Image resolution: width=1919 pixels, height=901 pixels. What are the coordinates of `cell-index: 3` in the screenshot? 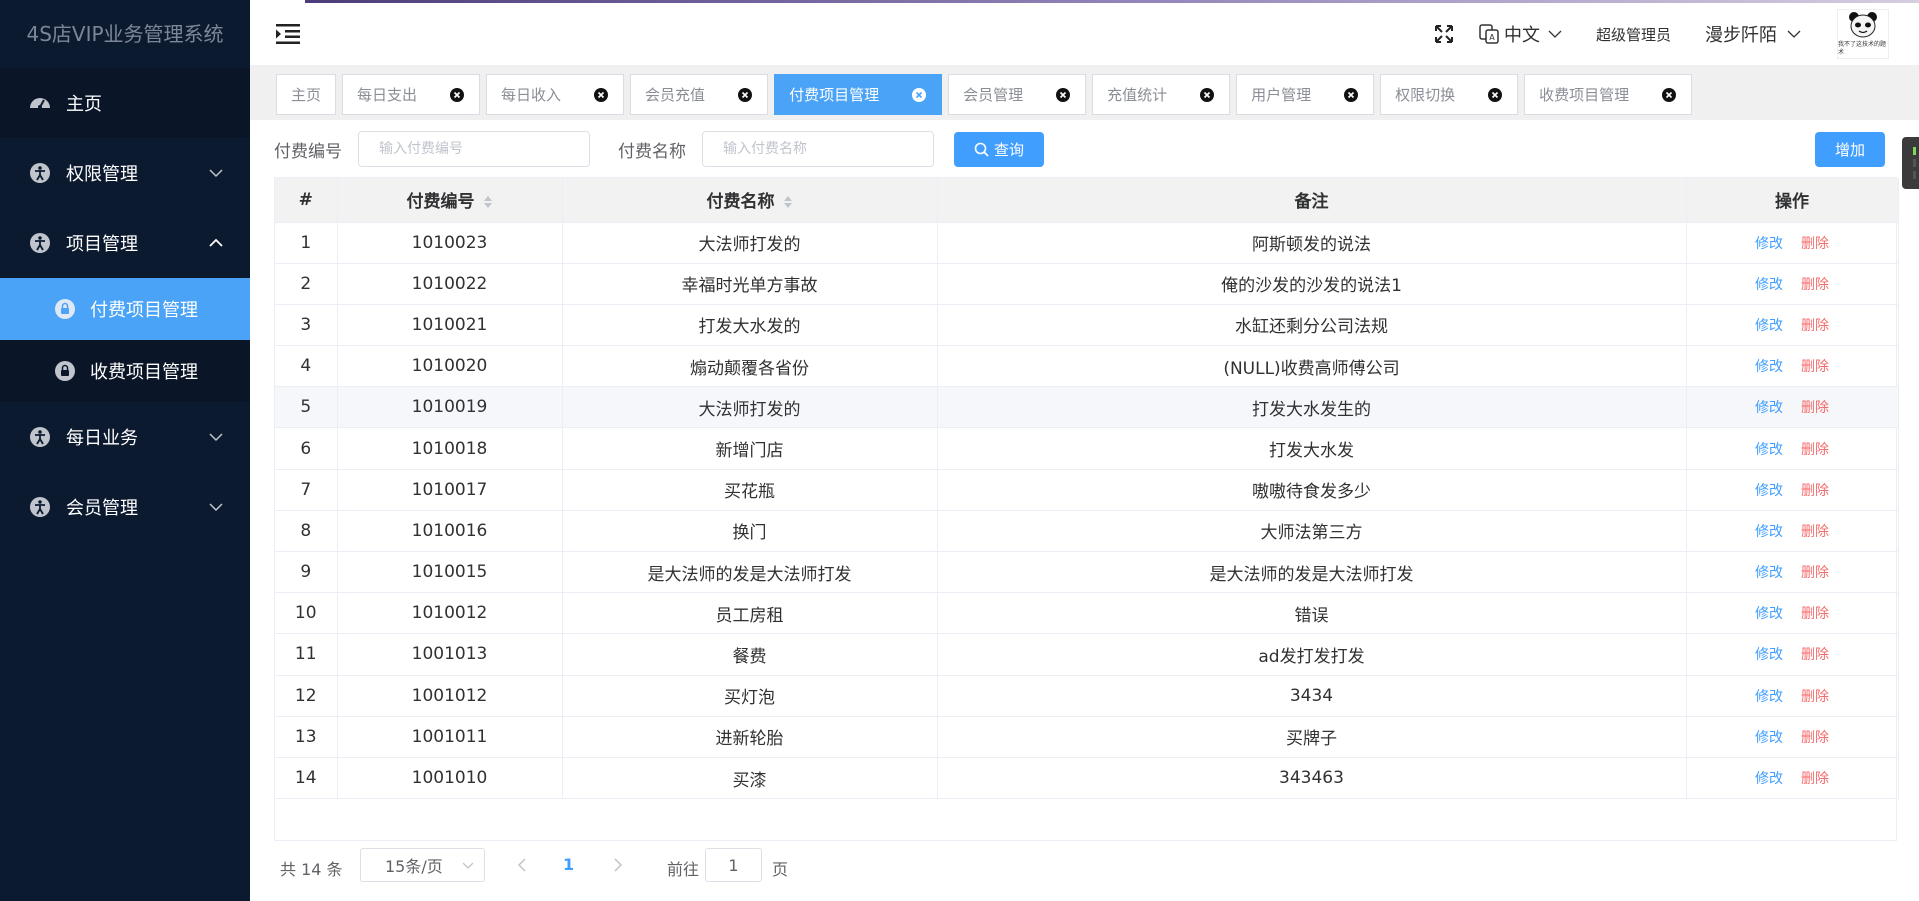 It's located at (306, 325).